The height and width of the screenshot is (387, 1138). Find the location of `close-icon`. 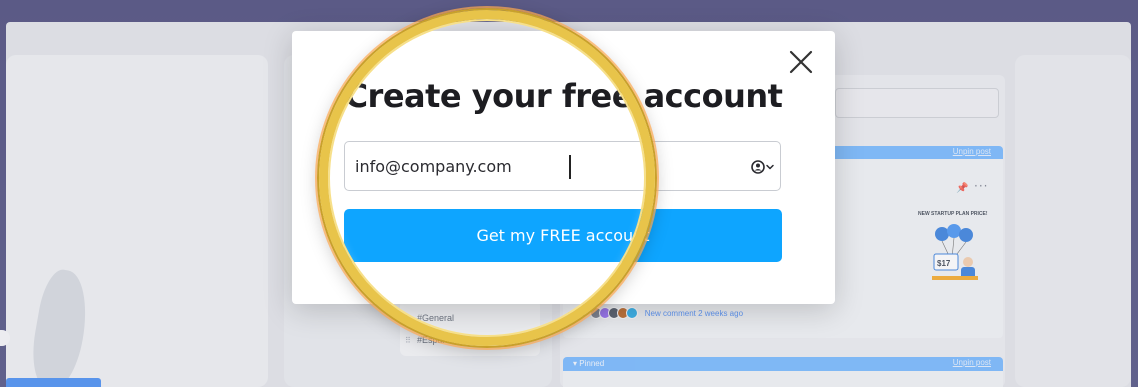

close-icon is located at coordinates (801, 62).